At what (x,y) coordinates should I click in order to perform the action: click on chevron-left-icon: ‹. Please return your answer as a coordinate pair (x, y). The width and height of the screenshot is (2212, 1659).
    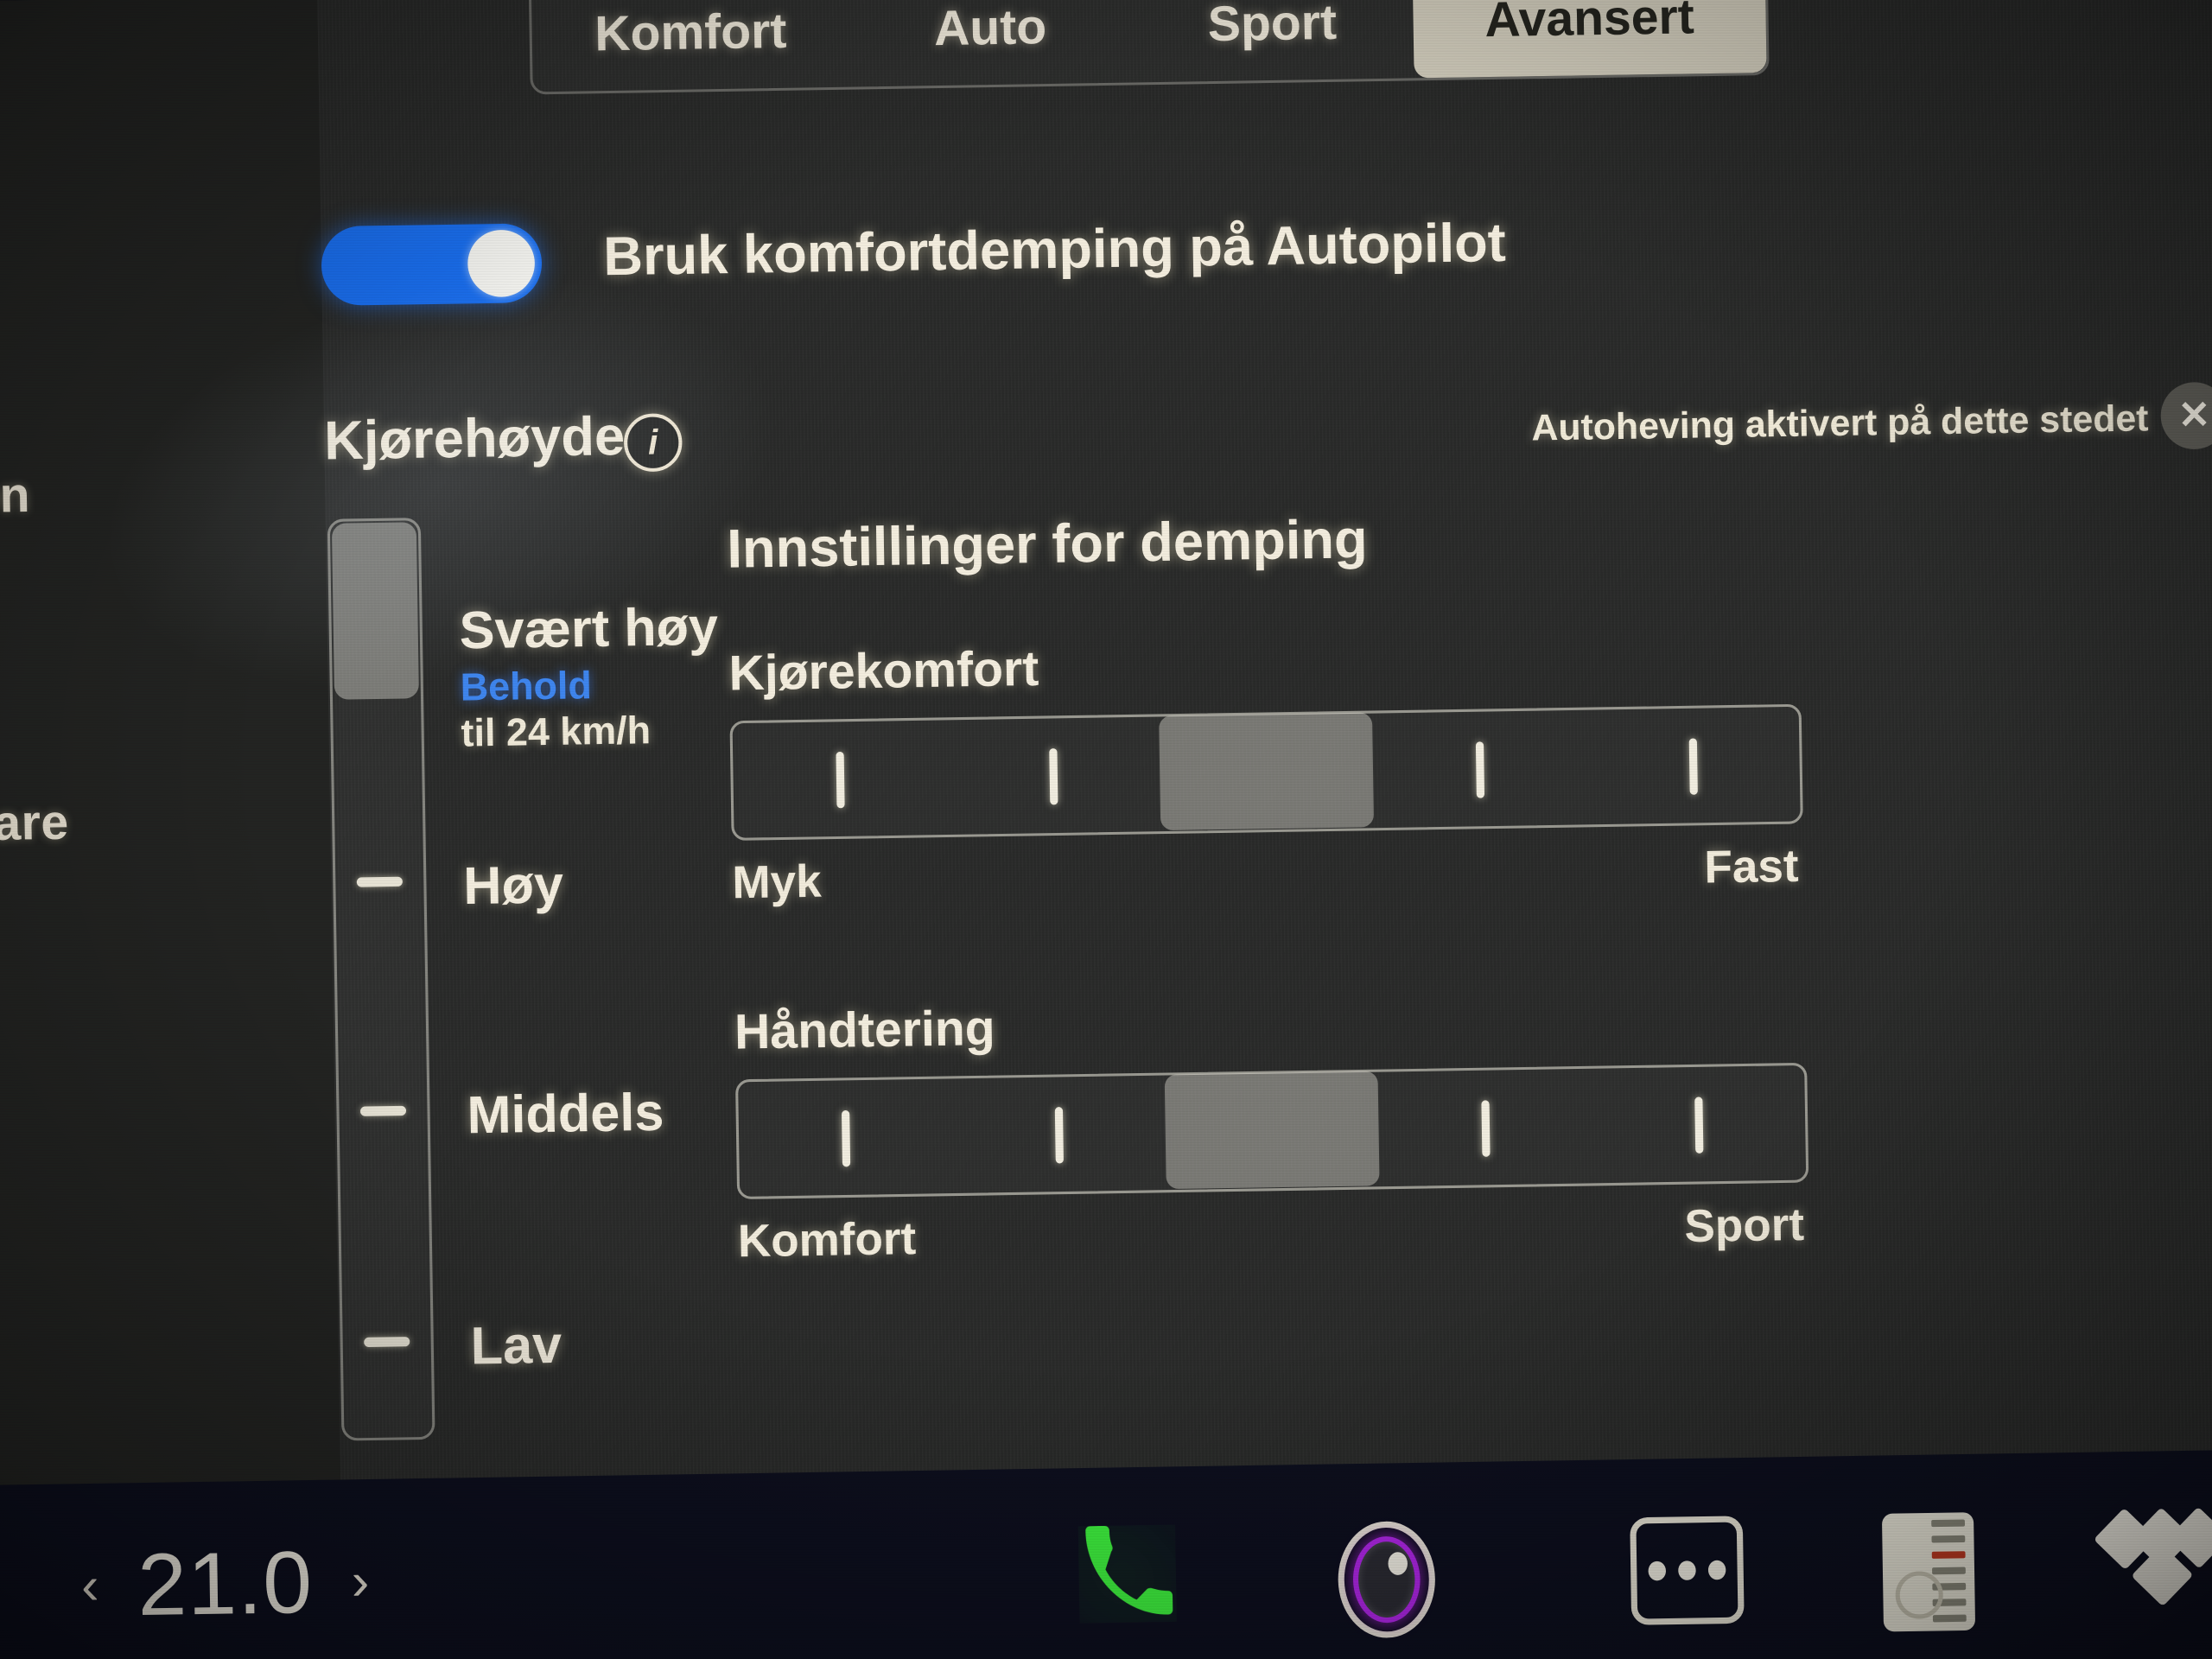
    Looking at the image, I should click on (90, 1586).